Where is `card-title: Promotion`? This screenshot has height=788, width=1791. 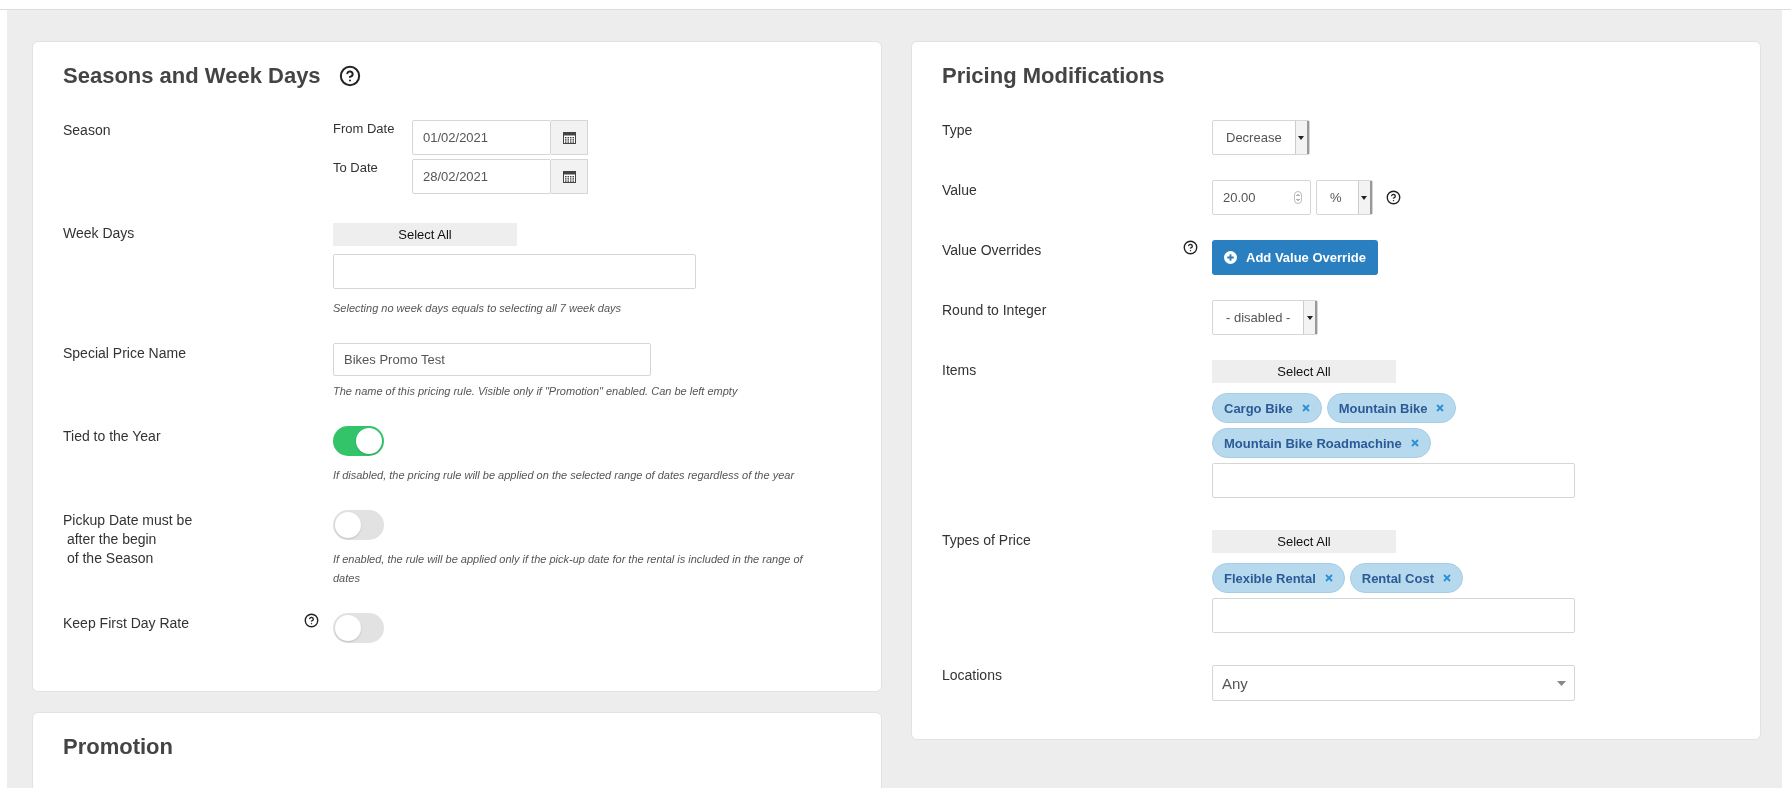
card-title: Promotion is located at coordinates (118, 747).